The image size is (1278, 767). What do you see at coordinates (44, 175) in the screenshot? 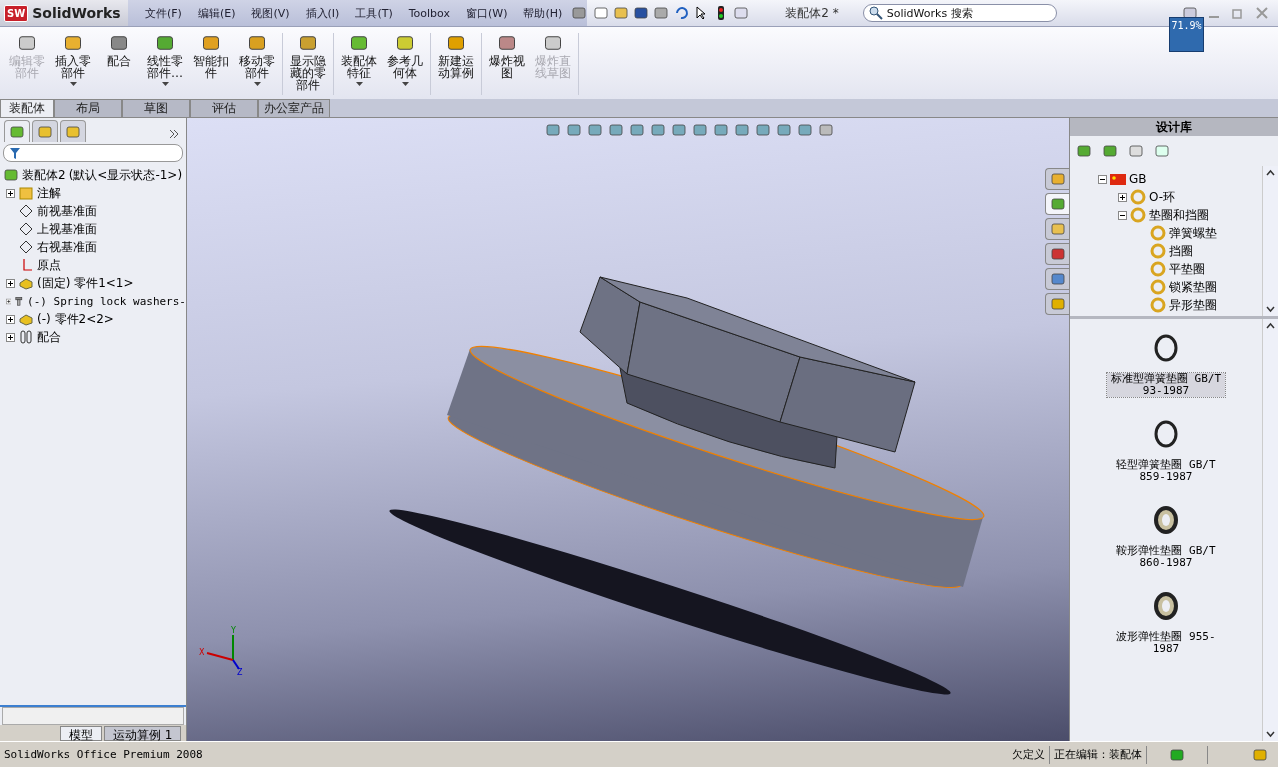
I see `tree-root-label: 装配体2` at bounding box center [44, 175].